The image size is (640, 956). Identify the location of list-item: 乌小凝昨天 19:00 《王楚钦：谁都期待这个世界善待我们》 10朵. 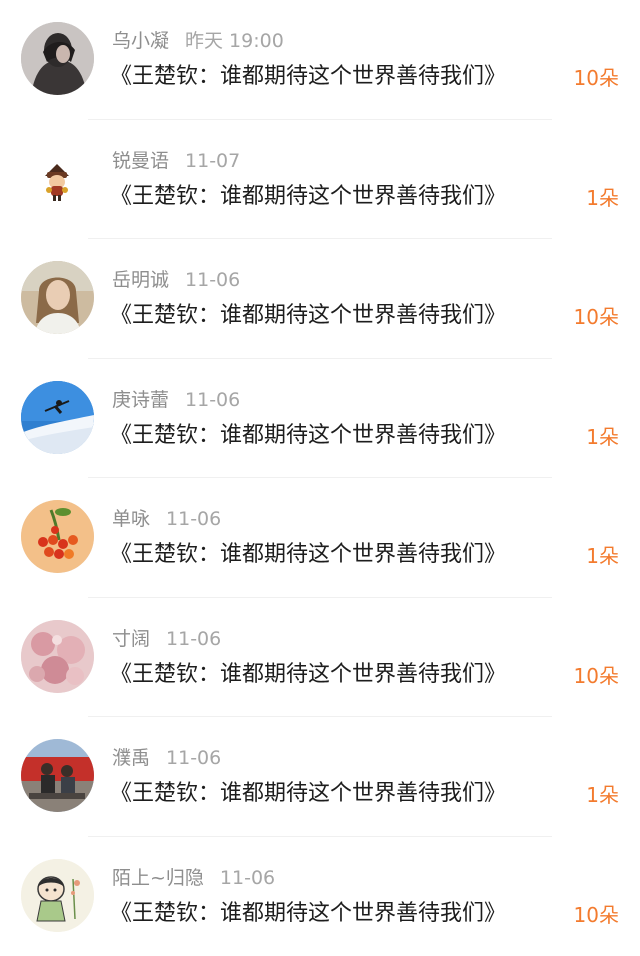
(320, 60).